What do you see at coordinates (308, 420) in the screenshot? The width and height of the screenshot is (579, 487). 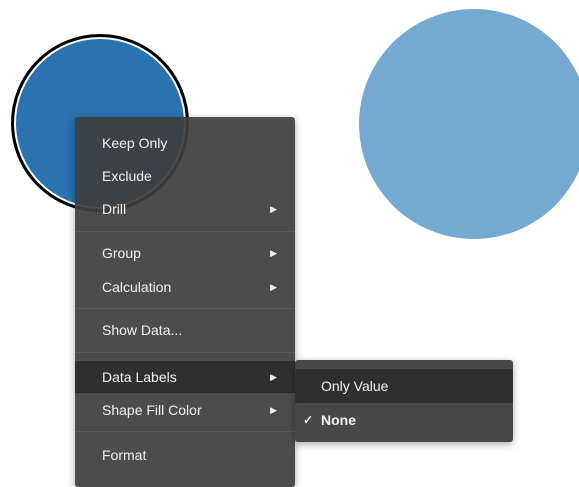 I see `checkmark-icon: ✓` at bounding box center [308, 420].